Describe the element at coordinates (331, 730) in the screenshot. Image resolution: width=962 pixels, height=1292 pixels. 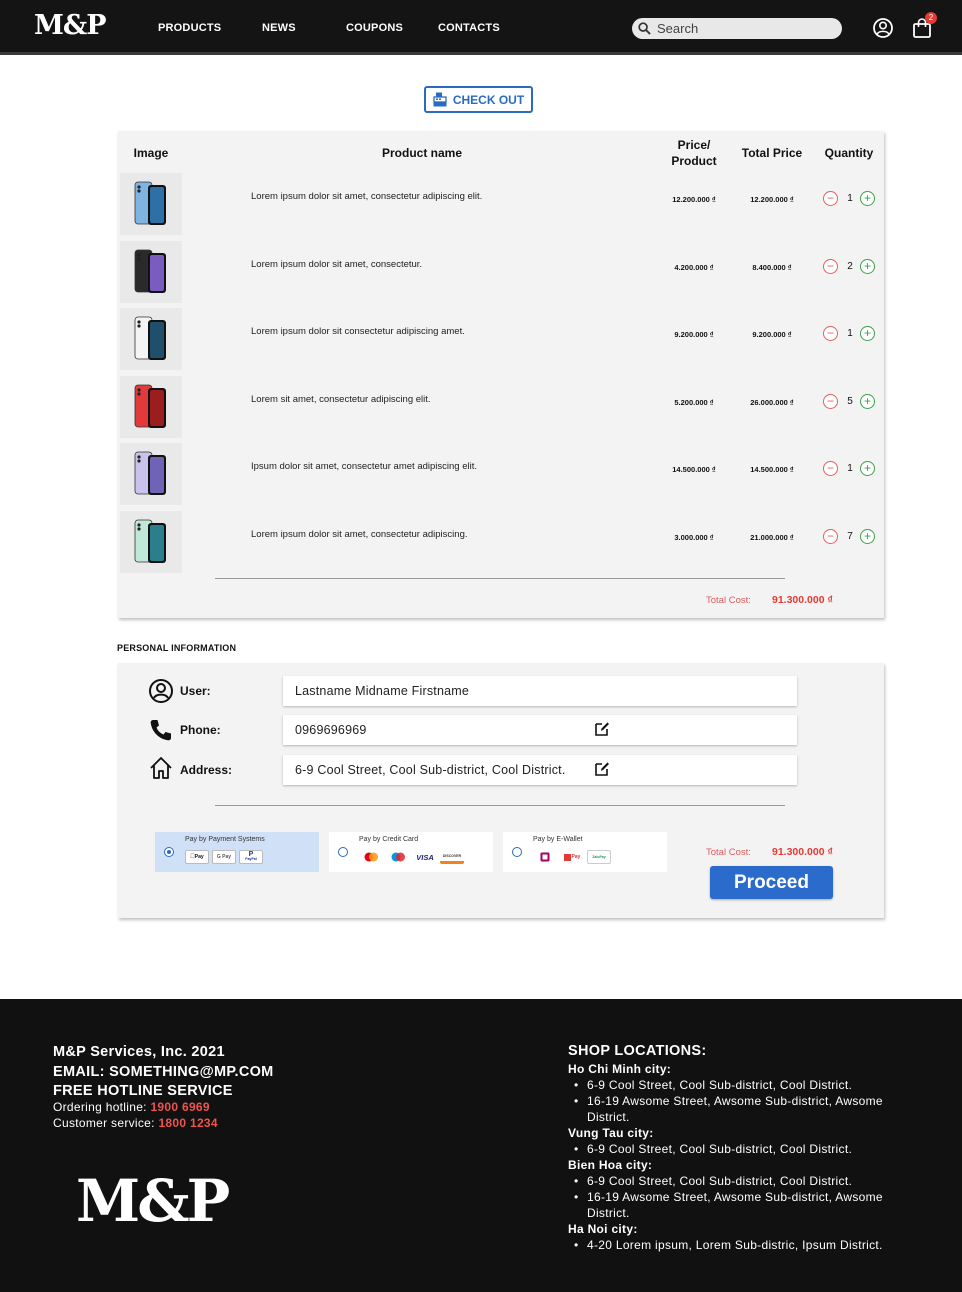
I see `phone-value: 0969696969` at that location.